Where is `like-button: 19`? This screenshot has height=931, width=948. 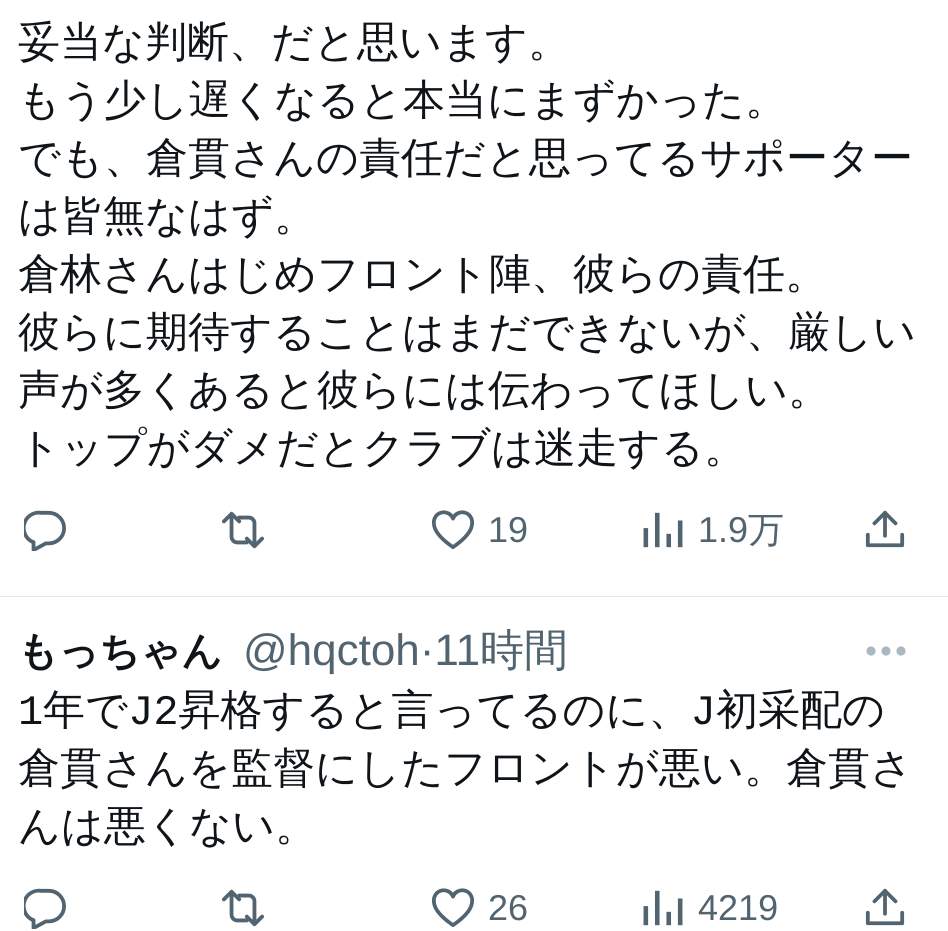 like-button: 19 is located at coordinates (480, 530).